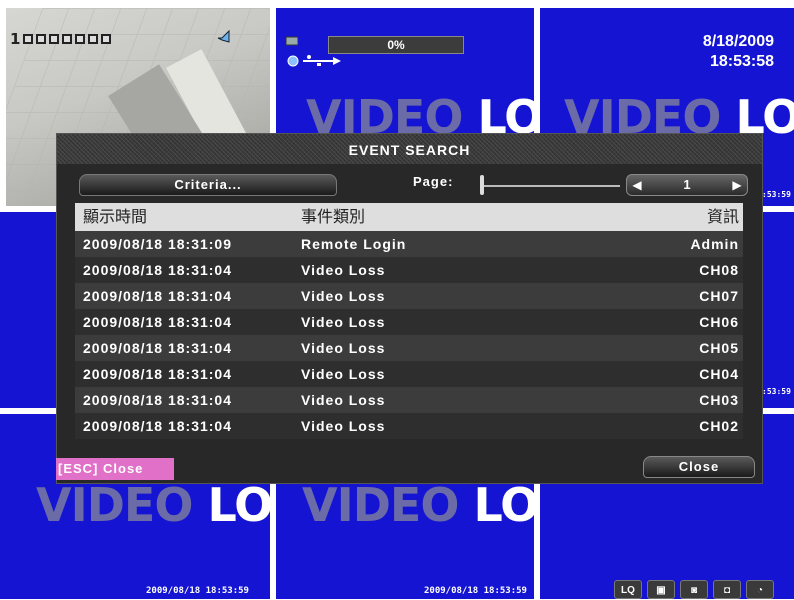 This screenshot has width=794, height=600. Describe the element at coordinates (115, 469) in the screenshot. I see `esc-close-hint: [ESC] Close` at that location.